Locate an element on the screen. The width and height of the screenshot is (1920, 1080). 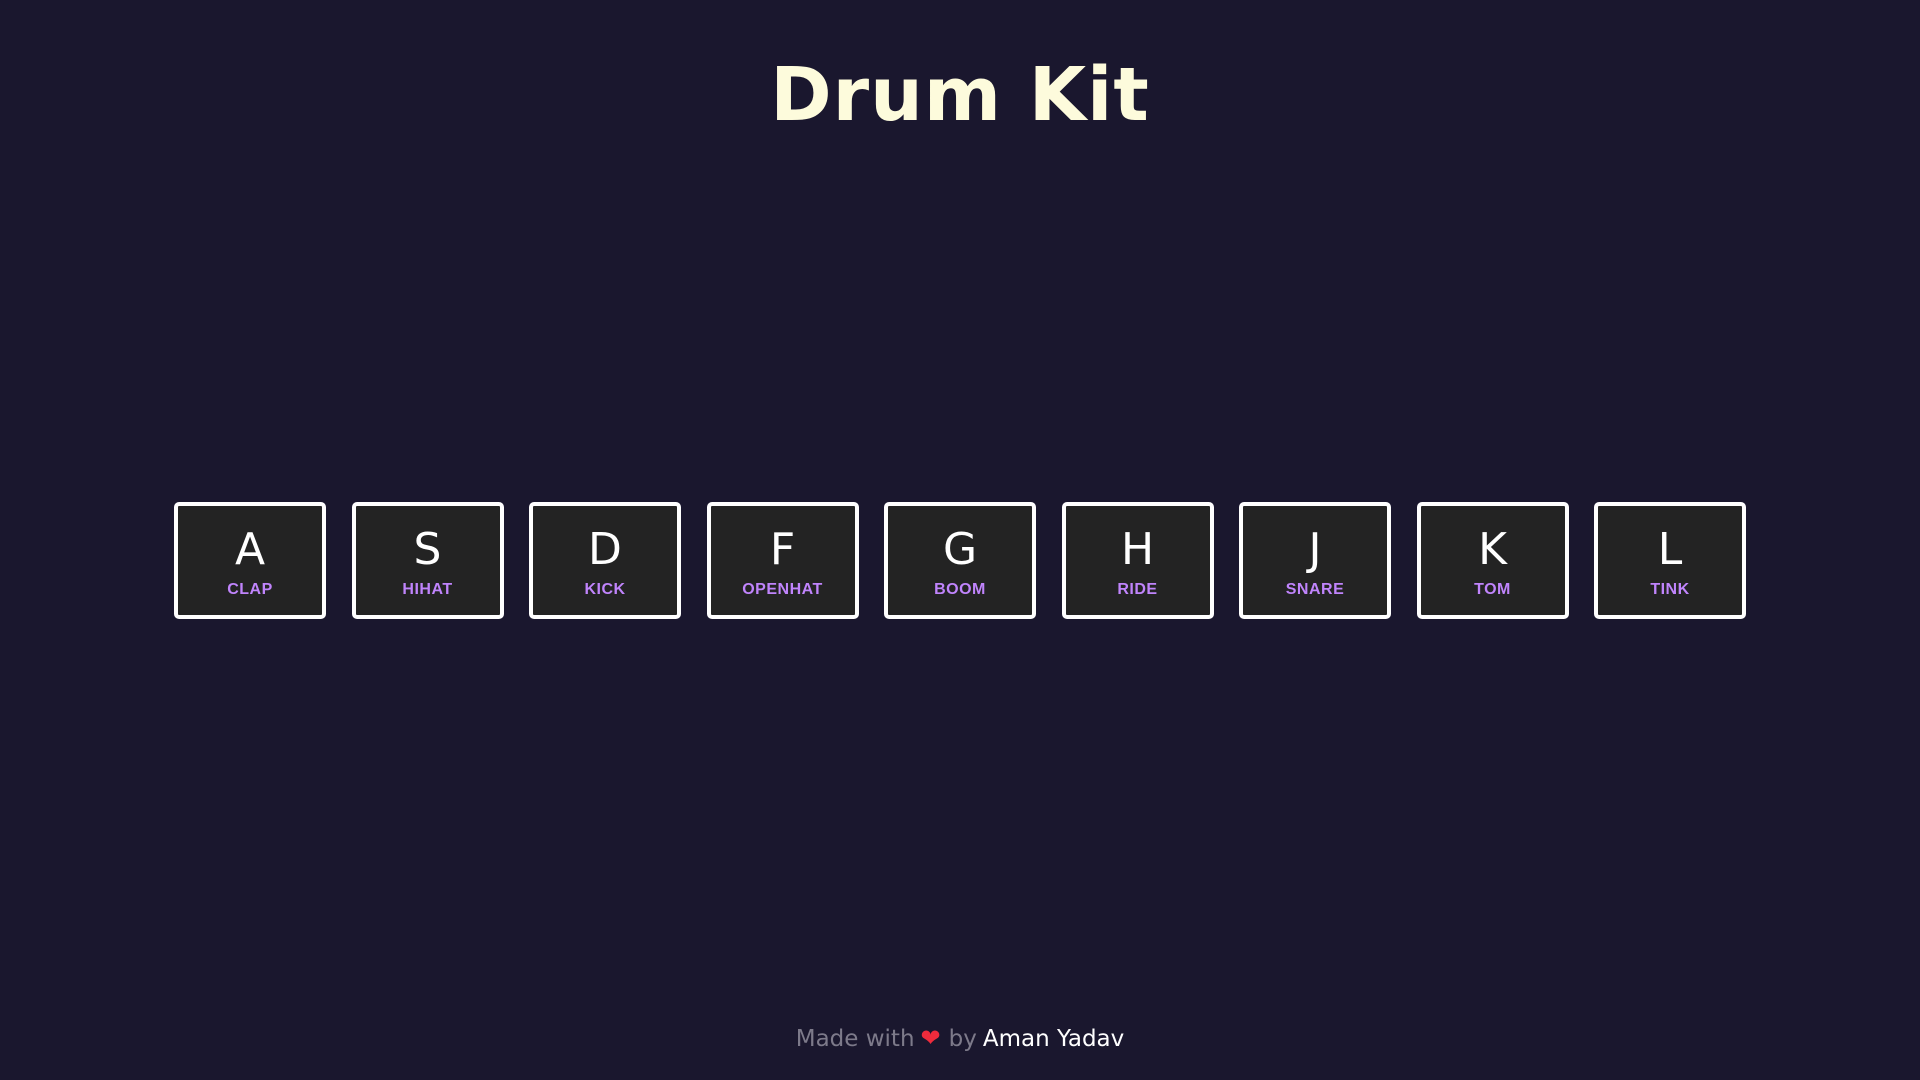
footer: Made with ❤ by Aman Yadav is located at coordinates (960, 1038).